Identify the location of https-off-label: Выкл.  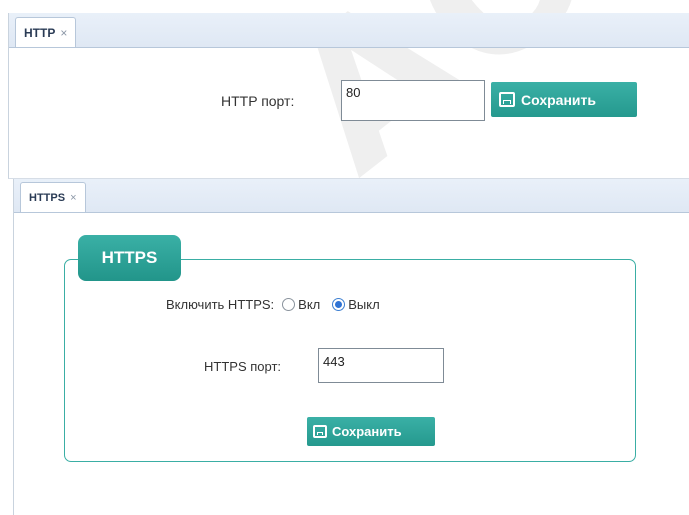
(363, 304).